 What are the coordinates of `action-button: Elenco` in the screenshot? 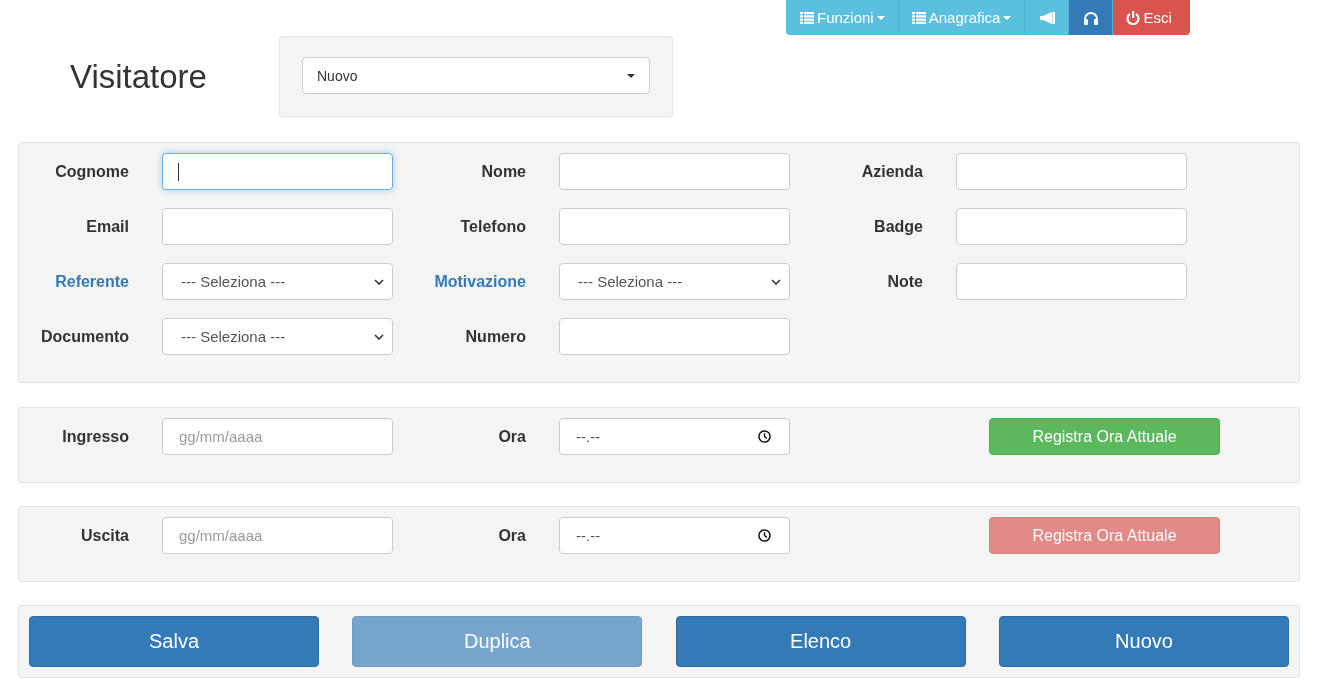 It's located at (820, 641).